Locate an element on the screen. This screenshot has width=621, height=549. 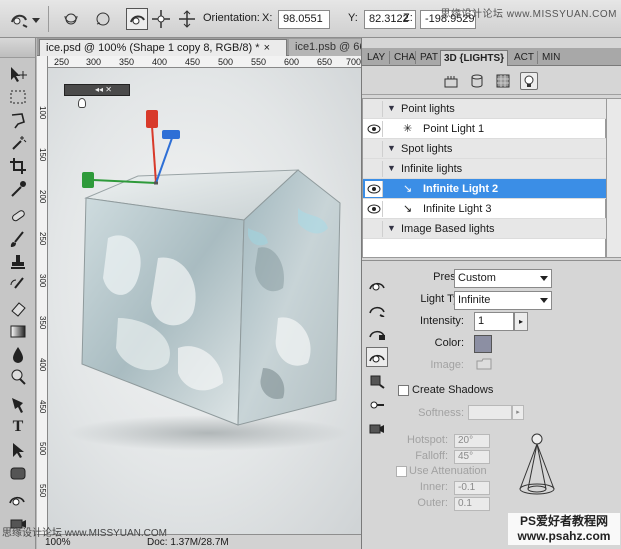
pan-light-tool-icon is located at coordinates (377, 333).